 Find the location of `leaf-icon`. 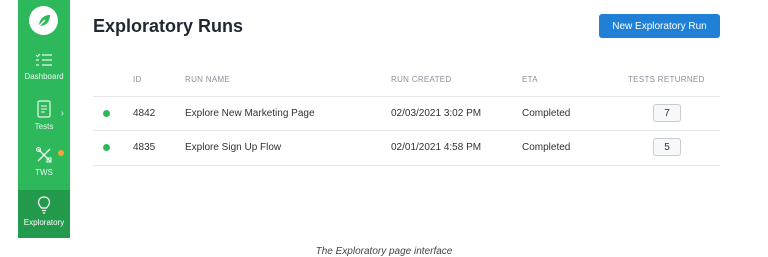

leaf-icon is located at coordinates (43, 20).